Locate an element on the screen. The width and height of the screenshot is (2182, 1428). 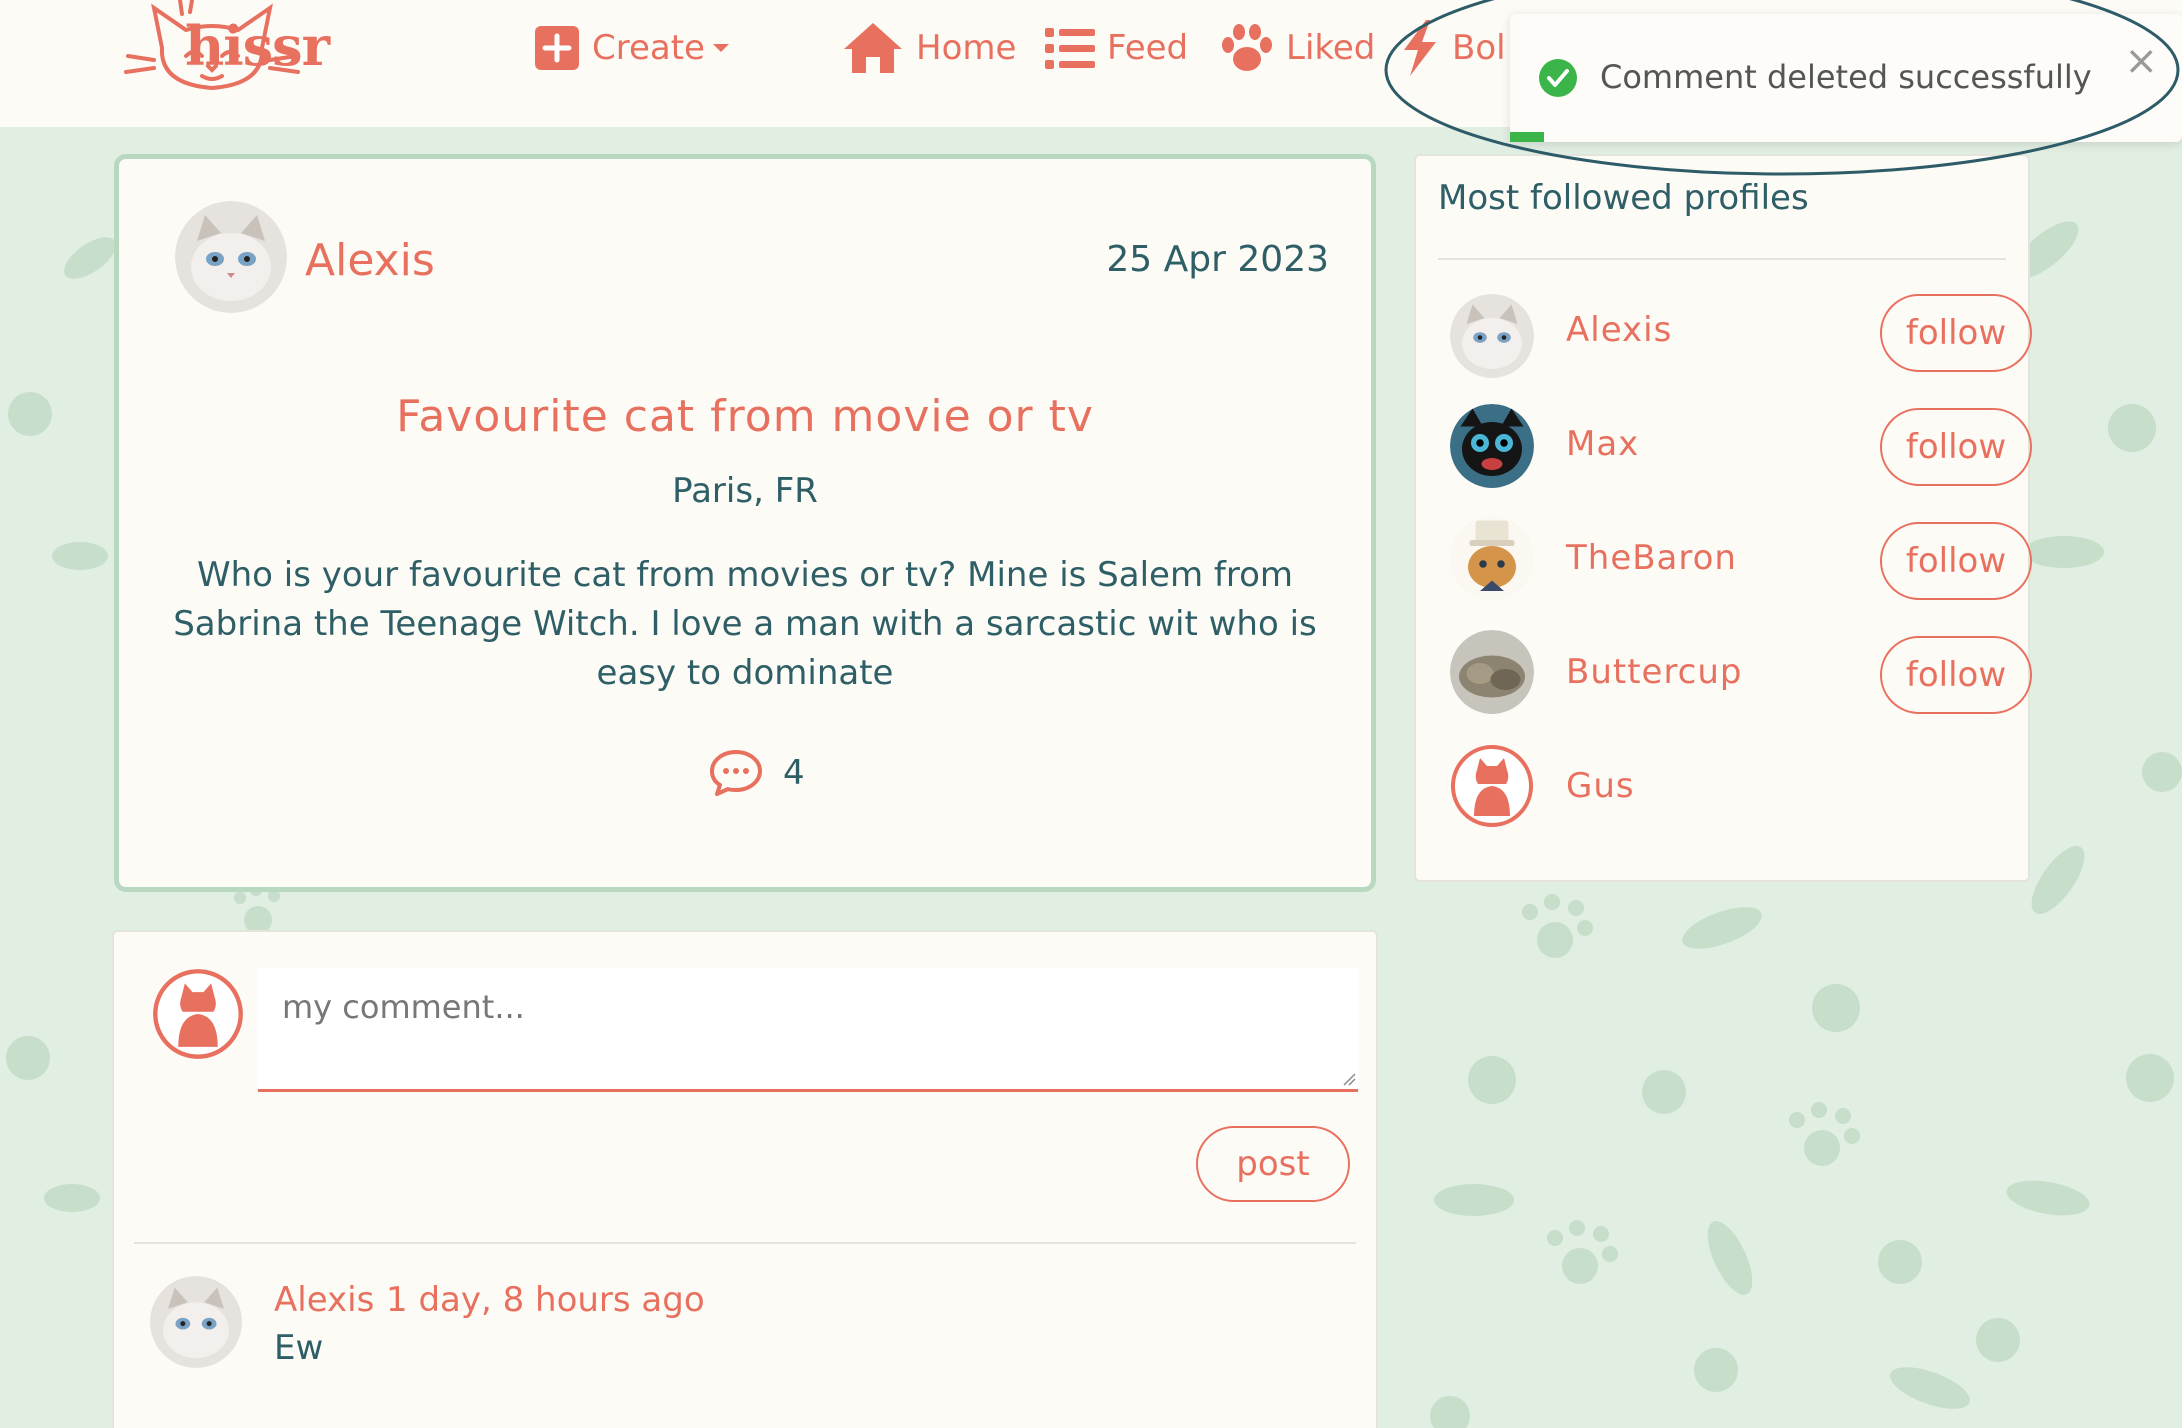
nav-bolt: Bol is located at coordinates (1453, 48).